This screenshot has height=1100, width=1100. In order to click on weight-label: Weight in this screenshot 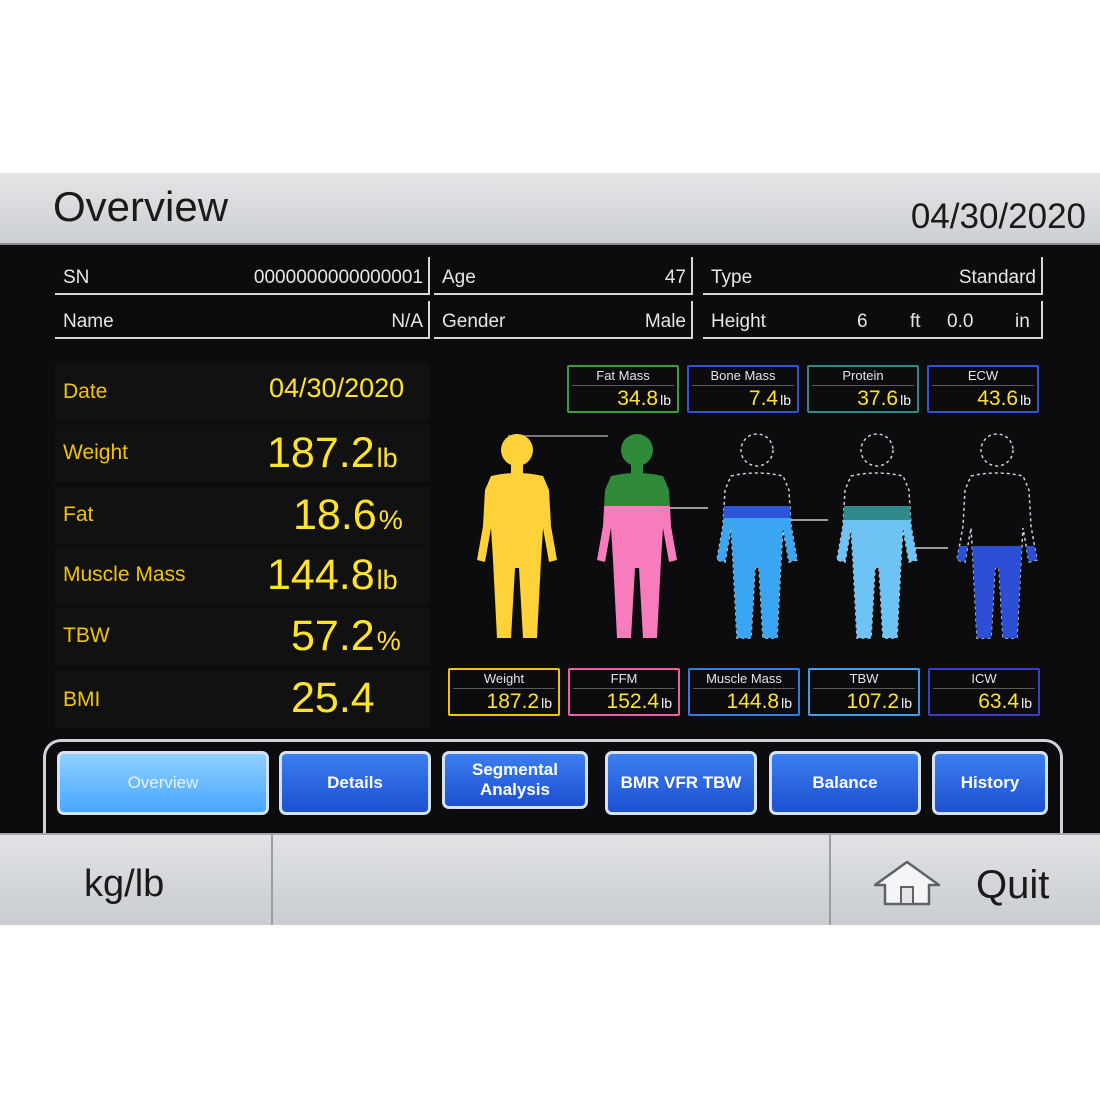, I will do `click(95, 452)`.